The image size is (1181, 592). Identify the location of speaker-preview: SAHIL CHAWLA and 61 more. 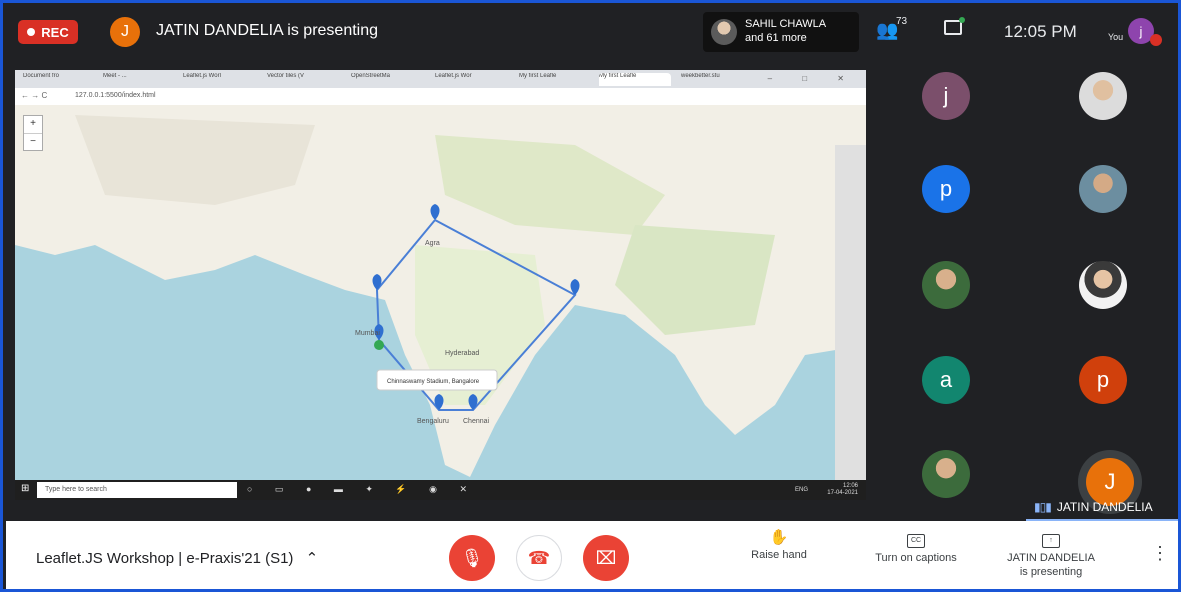
(781, 32).